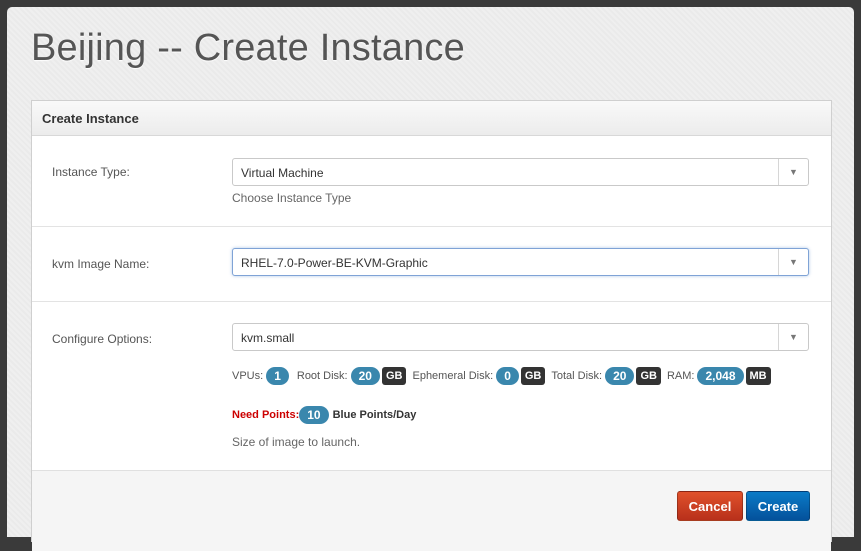 The image size is (861, 551). Describe the element at coordinates (91, 172) in the screenshot. I see `instance-type-label: Instance Type:` at that location.